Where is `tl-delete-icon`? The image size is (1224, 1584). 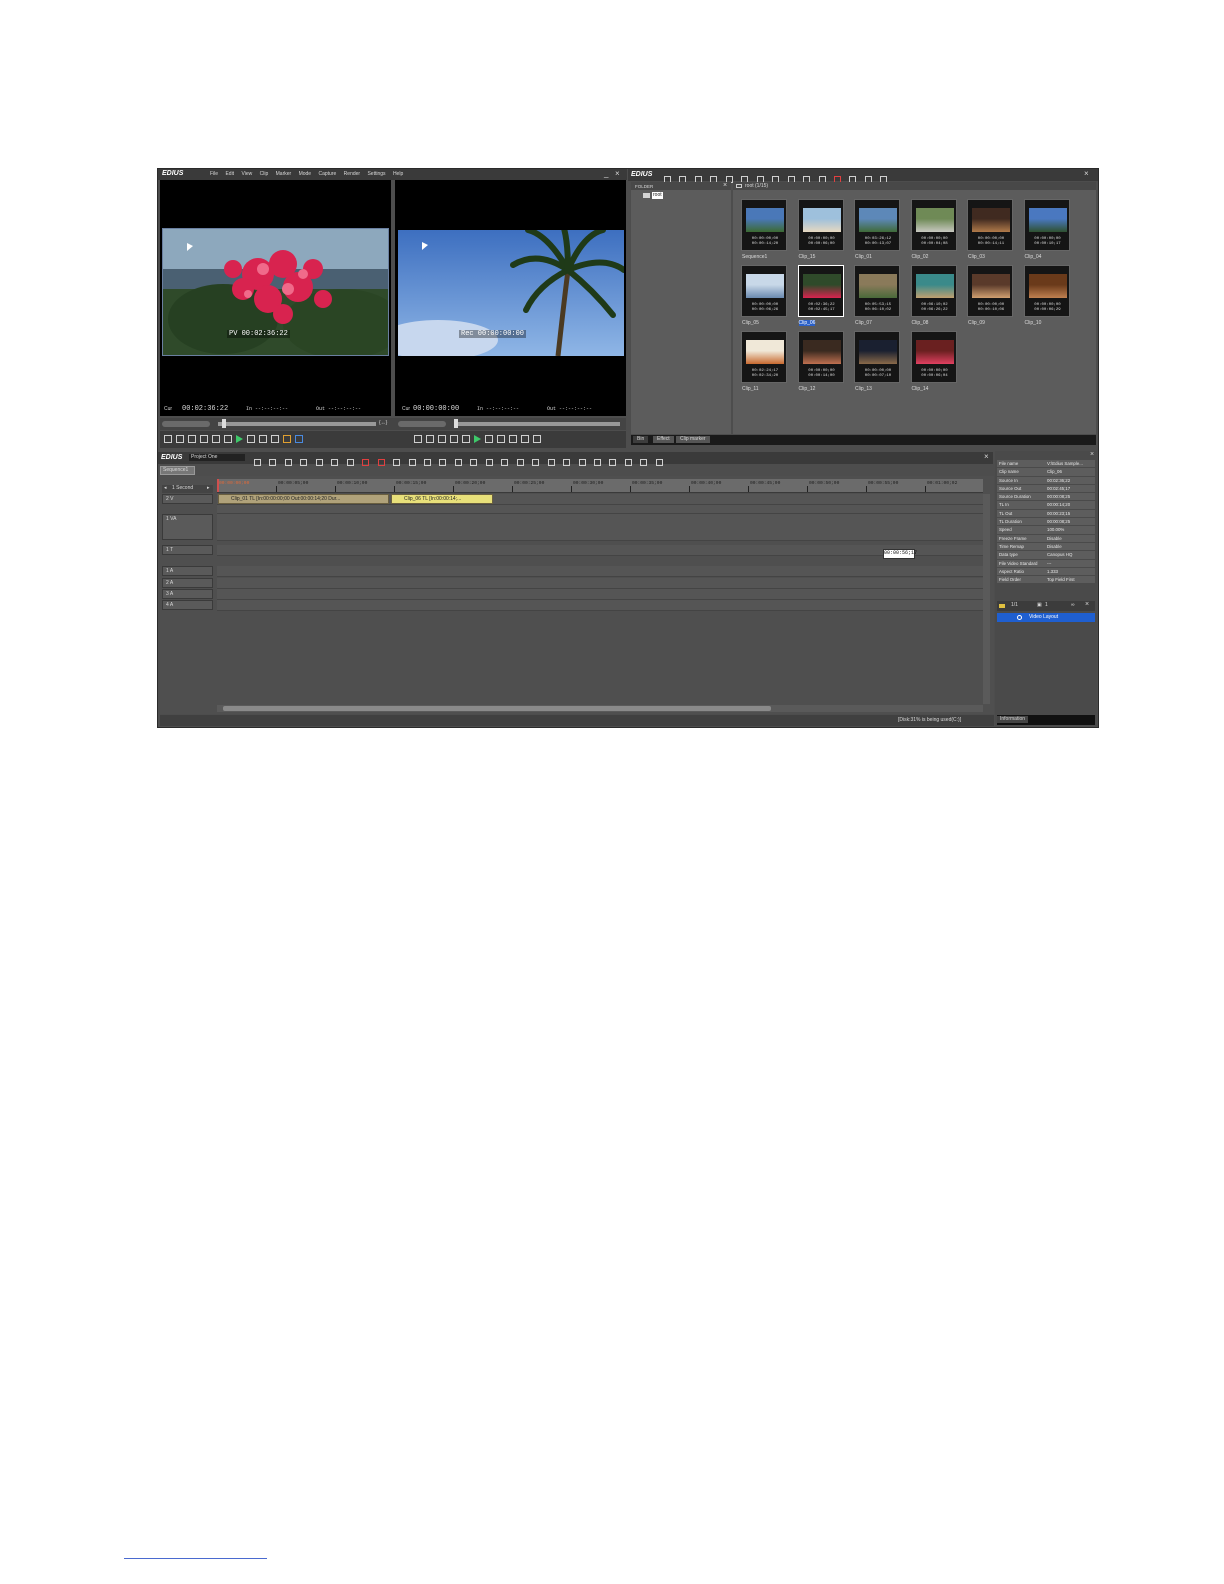 tl-delete-icon is located at coordinates (366, 463).